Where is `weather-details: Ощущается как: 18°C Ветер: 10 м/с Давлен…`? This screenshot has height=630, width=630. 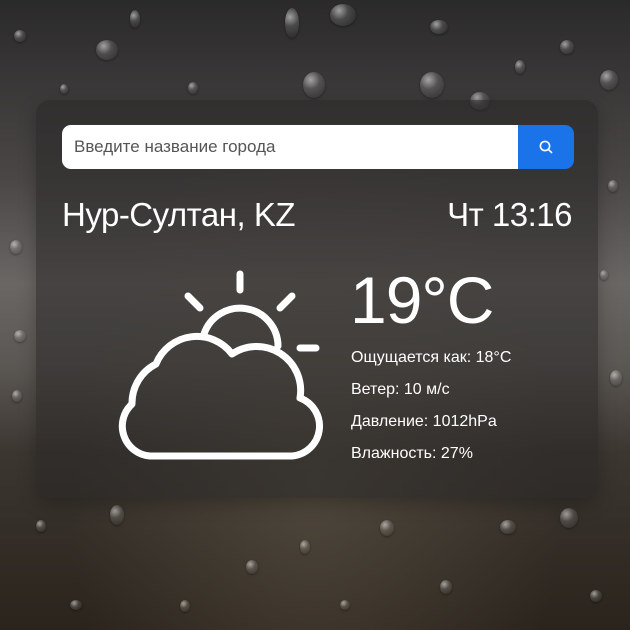
weather-details: Ощущается как: 18°C Ветер: 10 м/с Давлен… is located at coordinates (431, 410).